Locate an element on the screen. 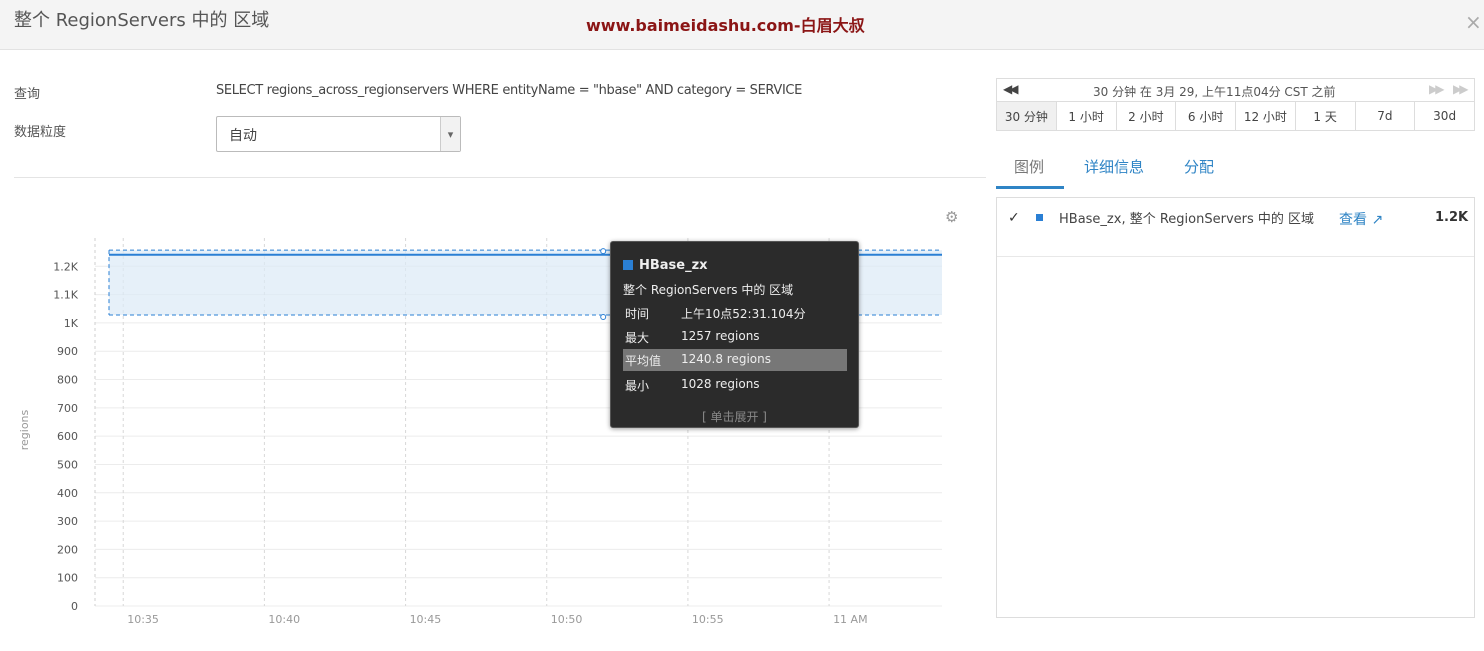  y-tick-label: 1.1K is located at coordinates (65, 295).